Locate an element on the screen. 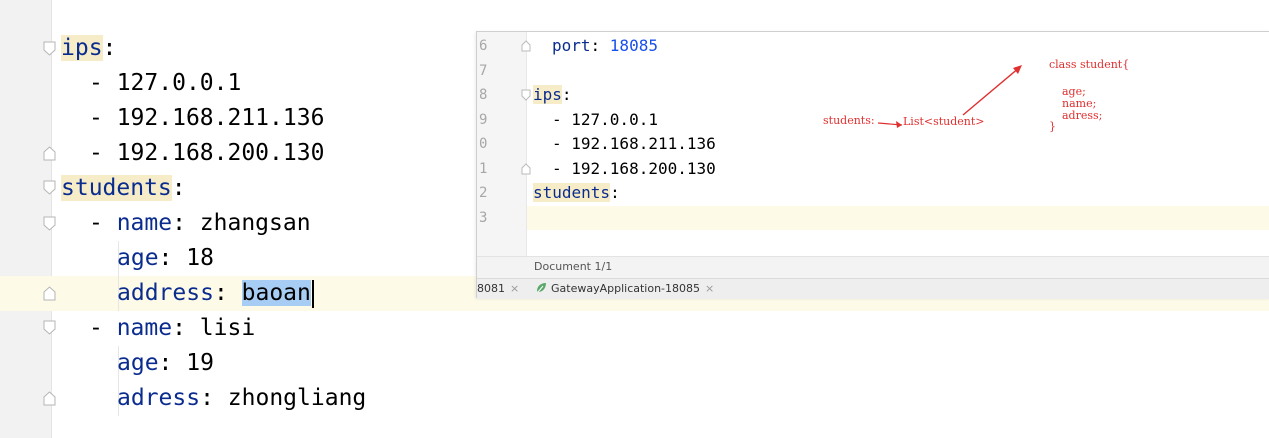  line-number: 8 is located at coordinates (483, 95).